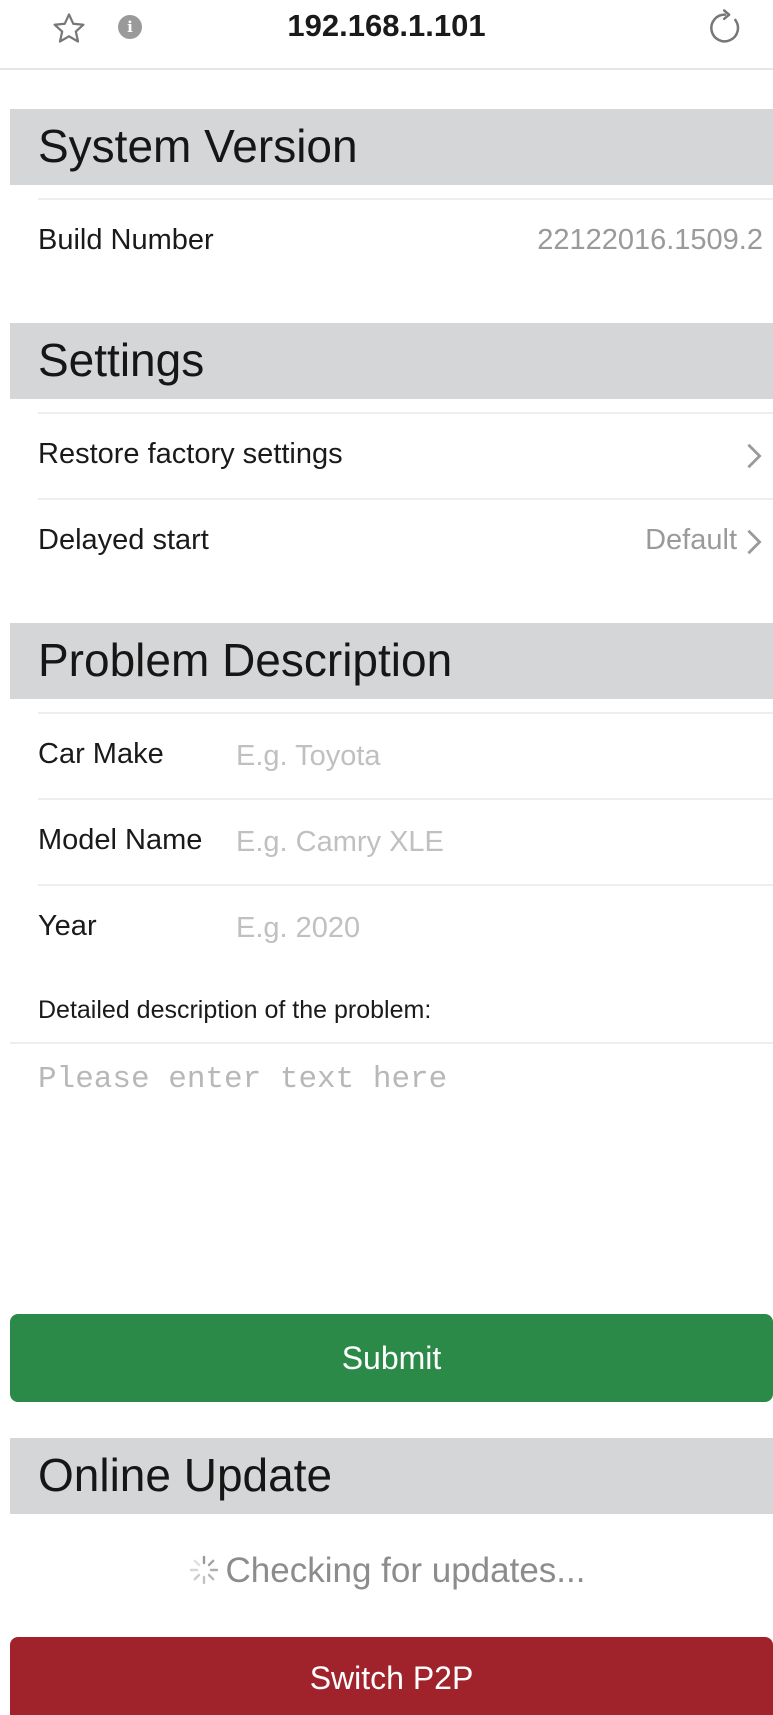  Describe the element at coordinates (496, 842) in the screenshot. I see `model-name-input` at that location.